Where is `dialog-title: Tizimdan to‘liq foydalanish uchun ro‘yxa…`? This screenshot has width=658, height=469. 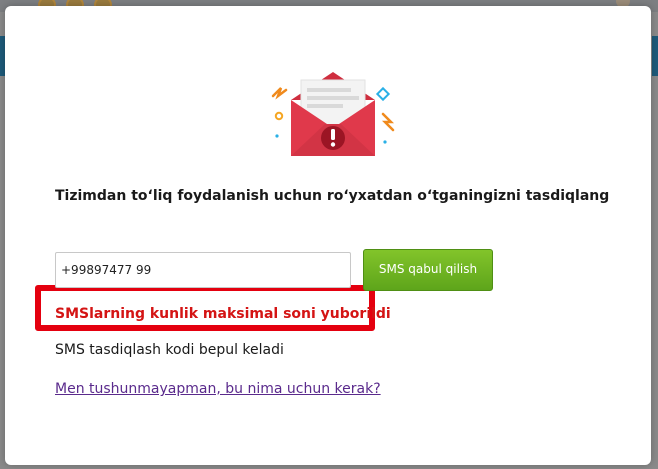
dialog-title: Tizimdan to‘liq foydalanish uchun ro‘yxa… is located at coordinates (332, 196).